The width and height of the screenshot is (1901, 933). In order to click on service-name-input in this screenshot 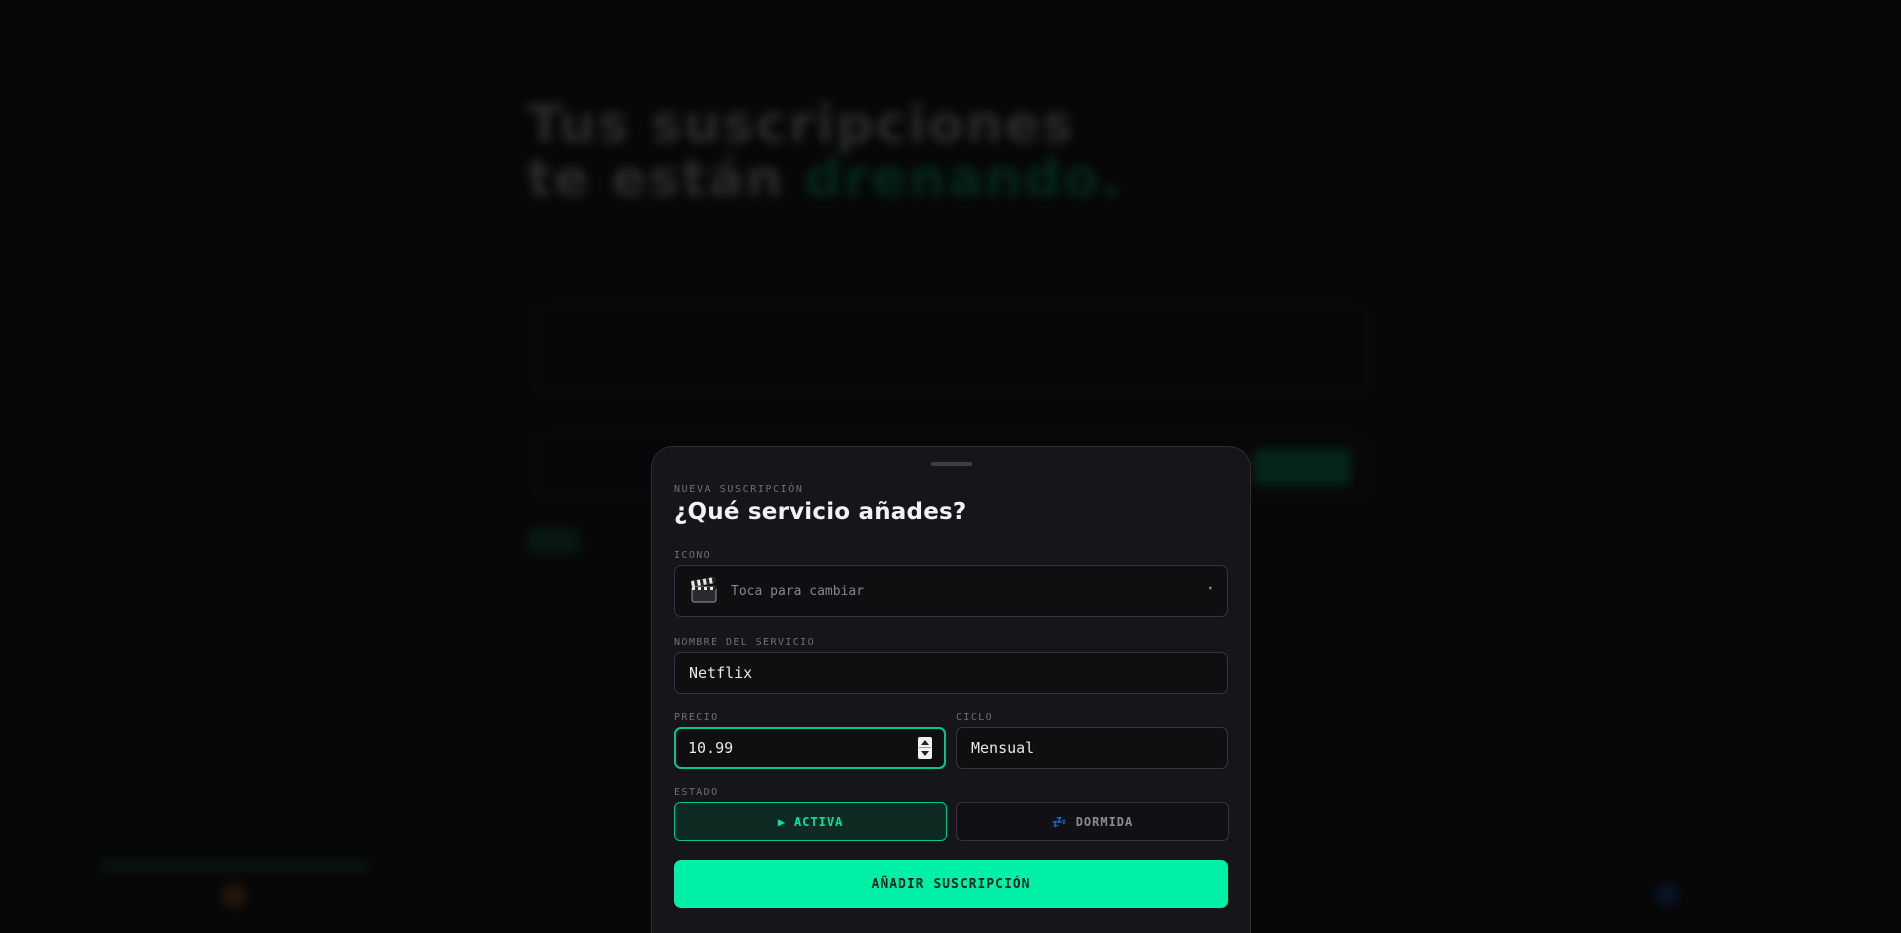, I will do `click(951, 673)`.